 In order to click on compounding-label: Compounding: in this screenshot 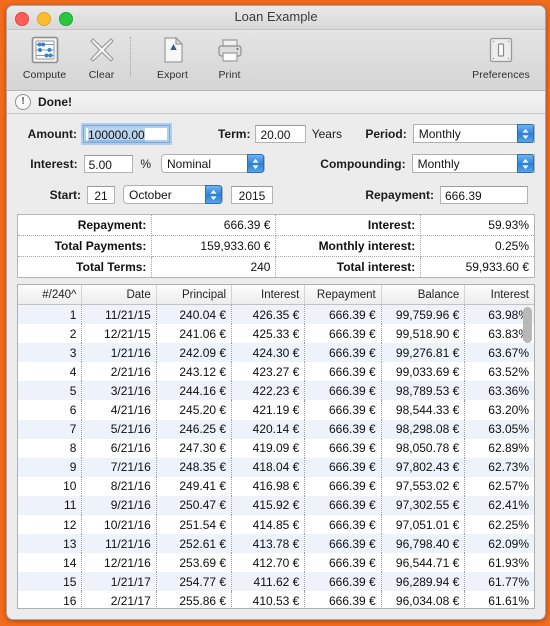, I will do `click(363, 163)`.